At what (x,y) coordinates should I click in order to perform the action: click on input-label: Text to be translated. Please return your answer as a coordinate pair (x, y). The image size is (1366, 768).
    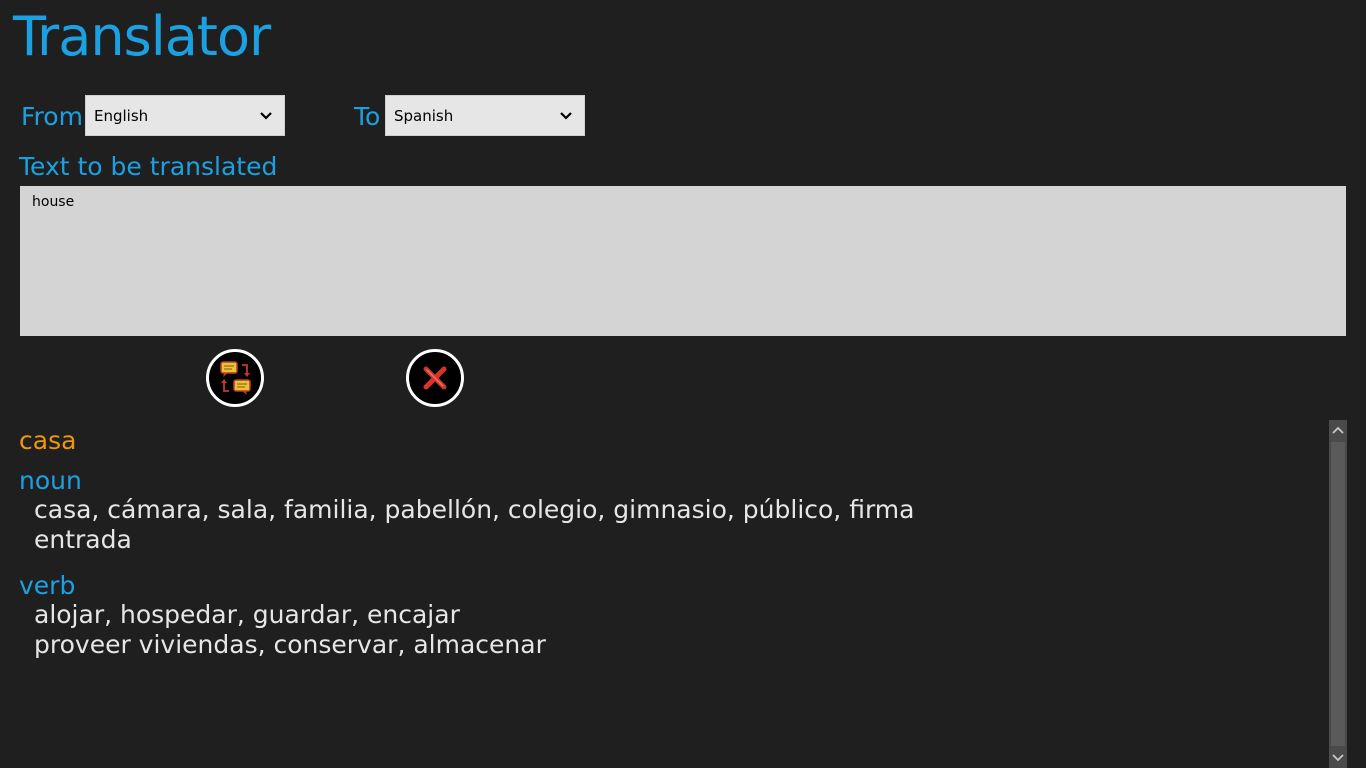
    Looking at the image, I should click on (148, 166).